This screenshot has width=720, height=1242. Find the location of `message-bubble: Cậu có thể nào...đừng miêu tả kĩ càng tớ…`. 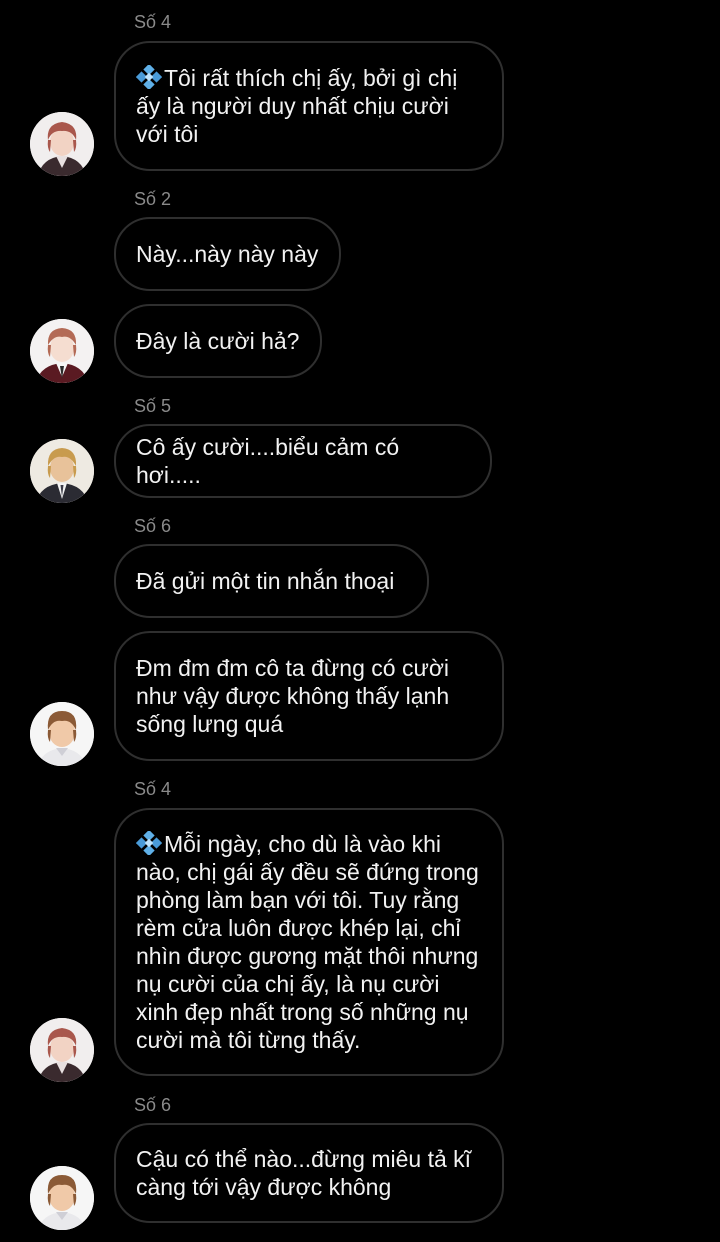

message-bubble: Cậu có thể nào...đừng miêu tả kĩ càng tớ… is located at coordinates (309, 1173).